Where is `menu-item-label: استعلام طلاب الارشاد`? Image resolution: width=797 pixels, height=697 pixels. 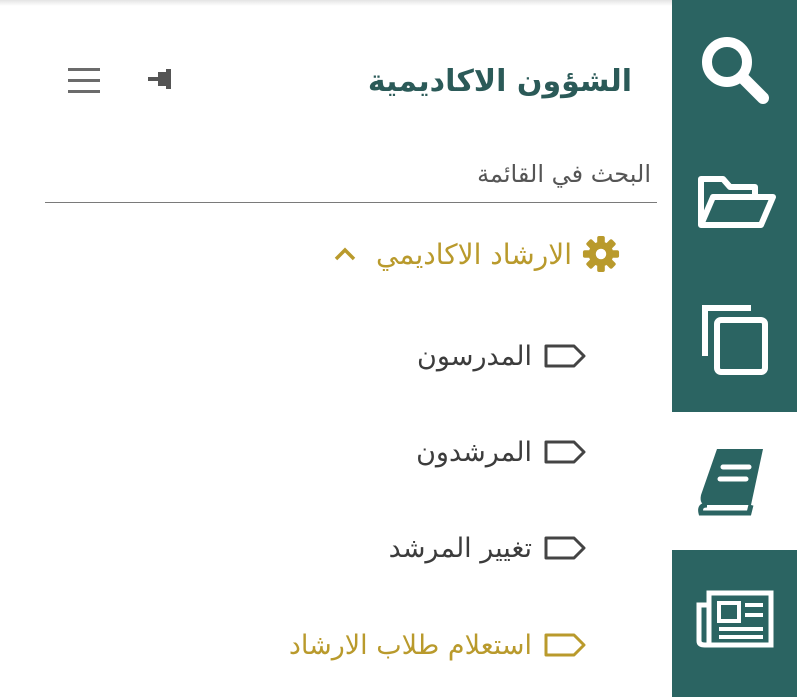 menu-item-label: استعلام طلاب الارشاد is located at coordinates (410, 645).